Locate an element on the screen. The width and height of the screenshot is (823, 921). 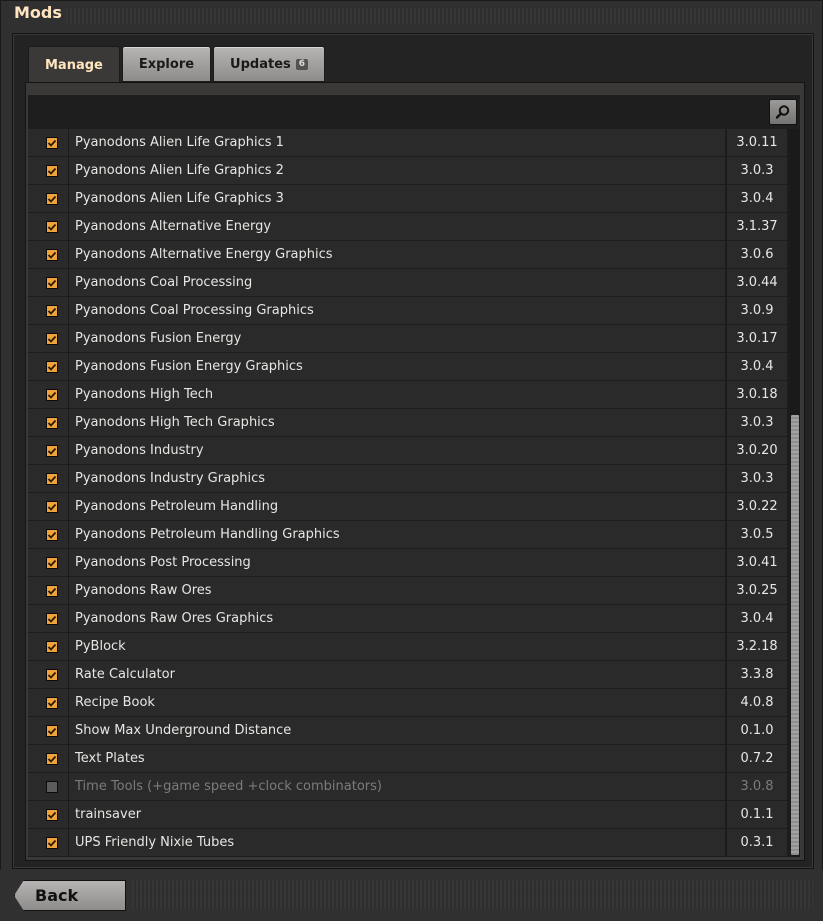
mod-row: Pyanodons Coal Processing Graphics 3.0.9 is located at coordinates (408, 311).